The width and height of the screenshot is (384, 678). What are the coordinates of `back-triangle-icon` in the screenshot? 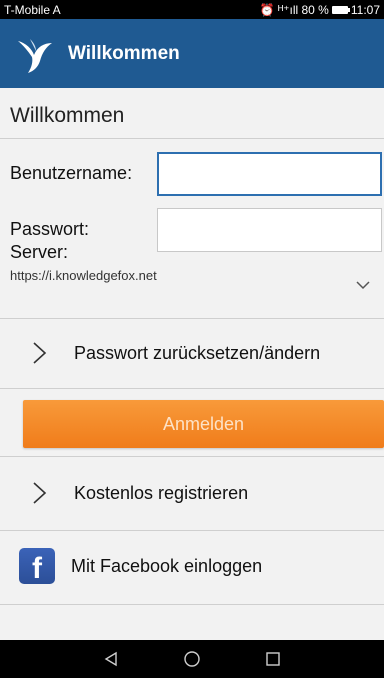 It's located at (110, 659).